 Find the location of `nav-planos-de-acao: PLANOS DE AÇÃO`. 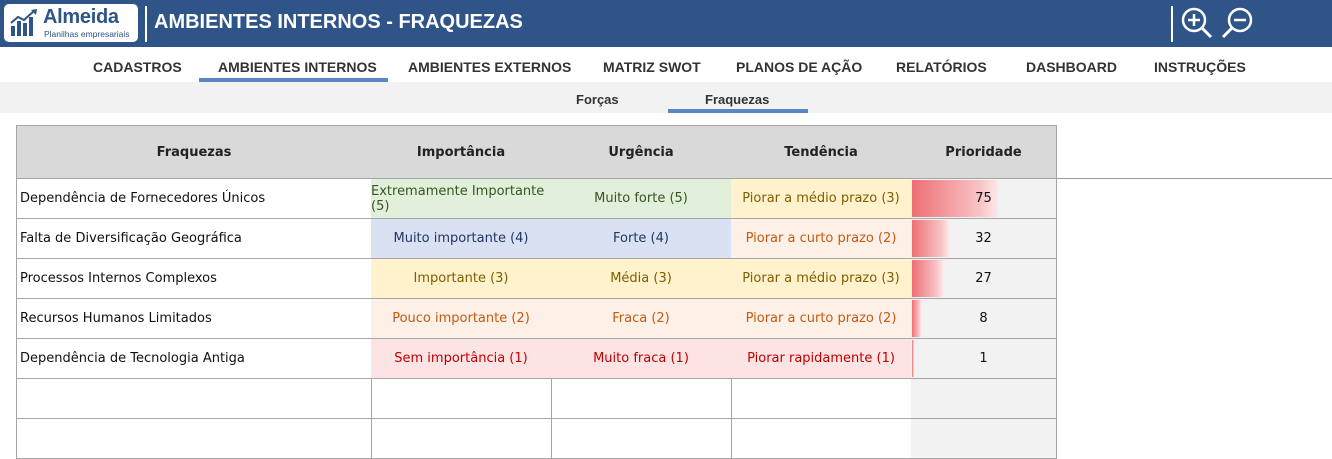

nav-planos-de-acao: PLANOS DE AÇÃO is located at coordinates (799, 67).